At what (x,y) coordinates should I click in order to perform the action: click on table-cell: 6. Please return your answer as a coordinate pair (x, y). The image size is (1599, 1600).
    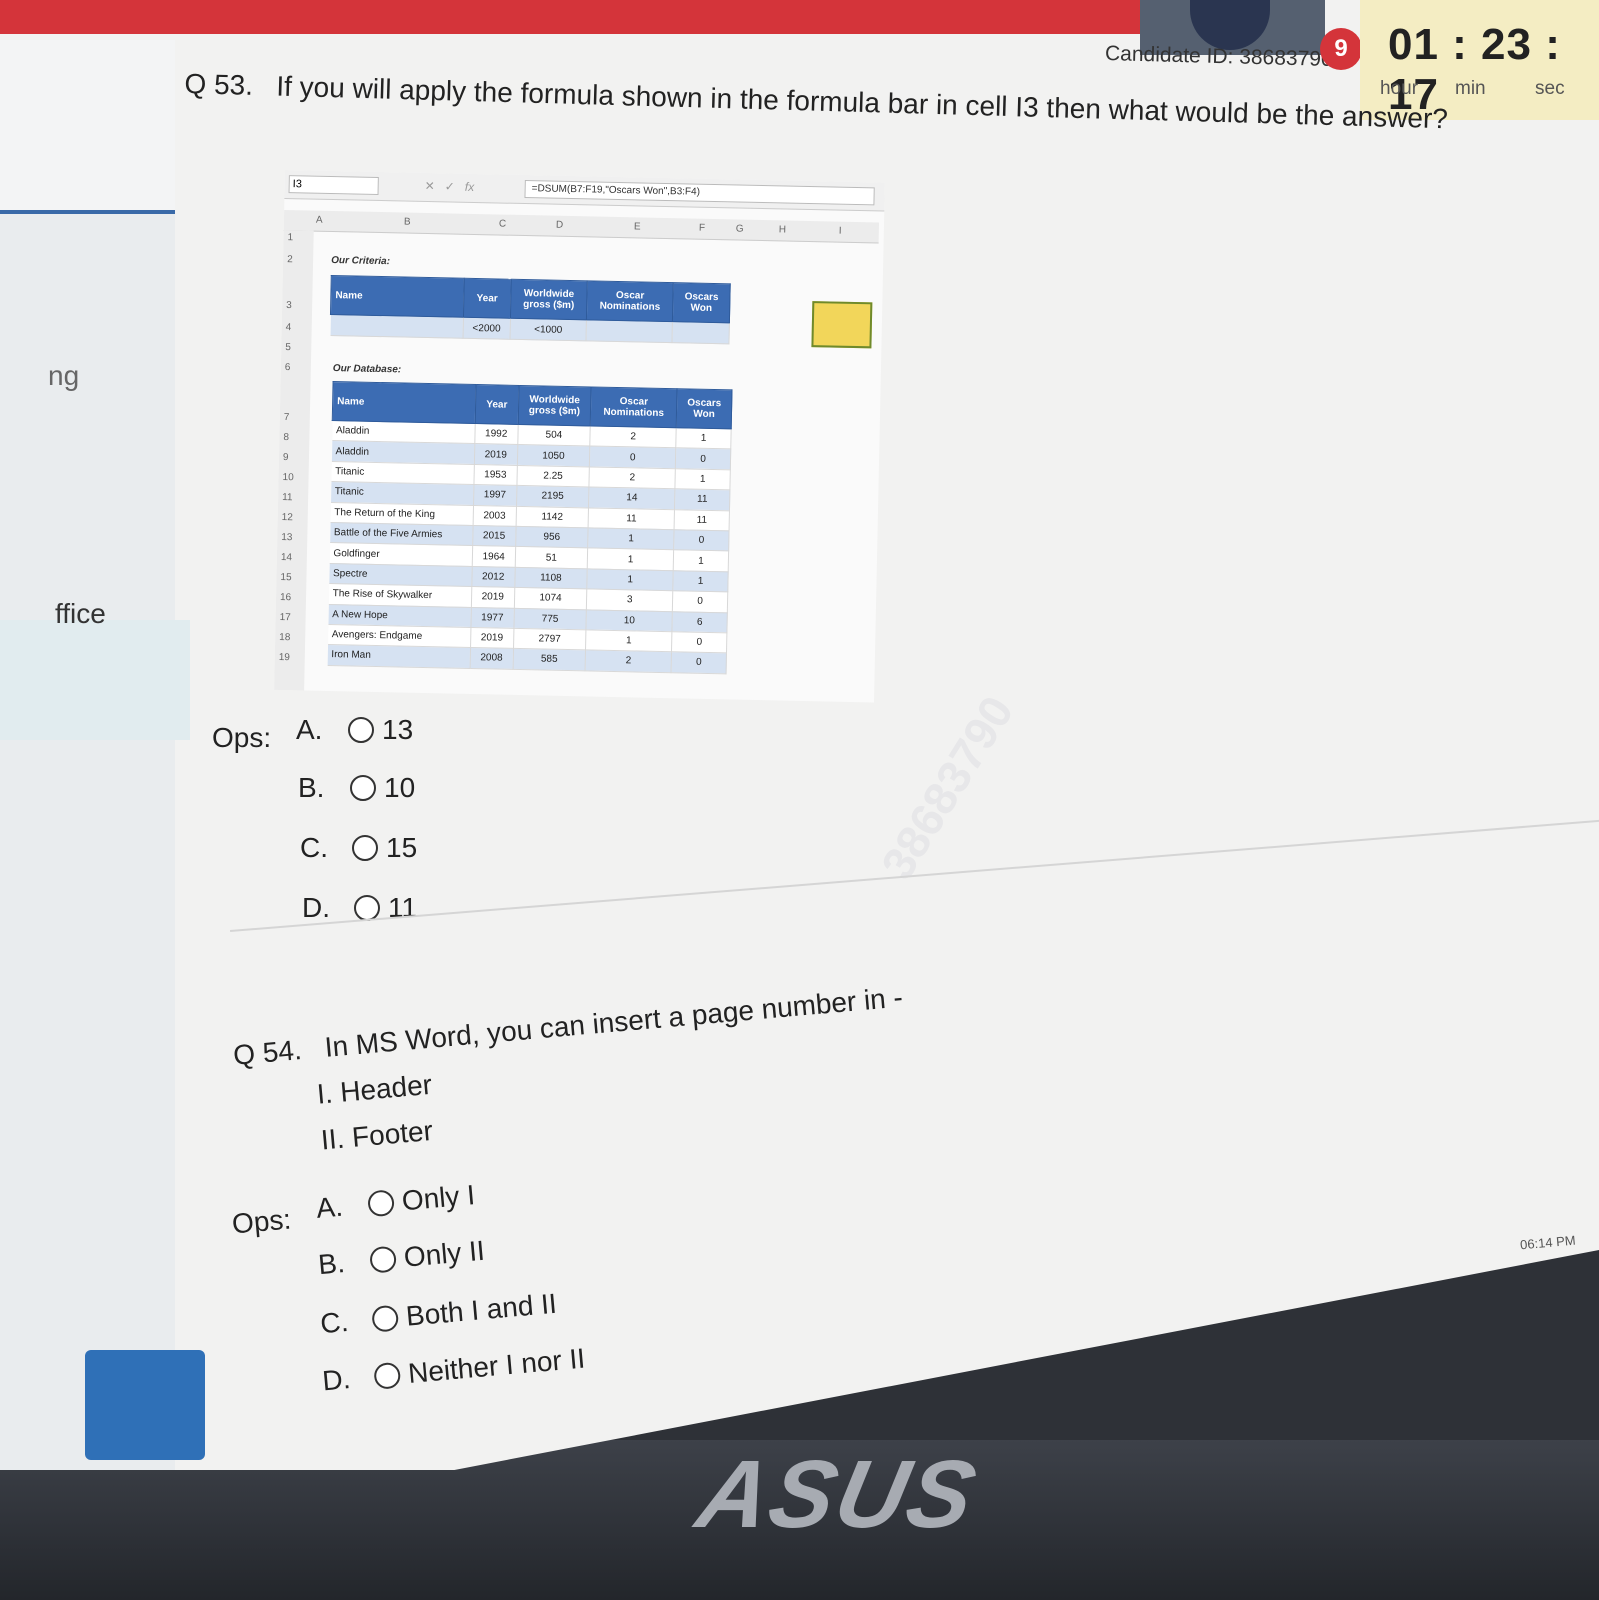
    Looking at the image, I should click on (700, 622).